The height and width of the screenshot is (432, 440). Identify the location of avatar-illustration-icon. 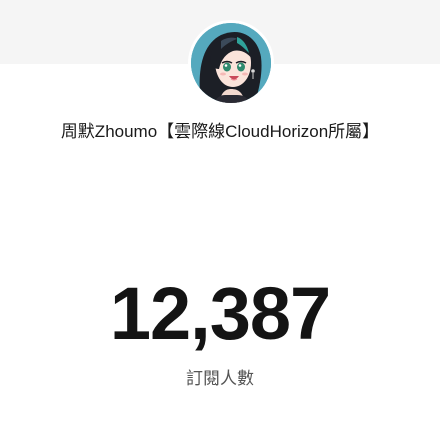
(231, 63).